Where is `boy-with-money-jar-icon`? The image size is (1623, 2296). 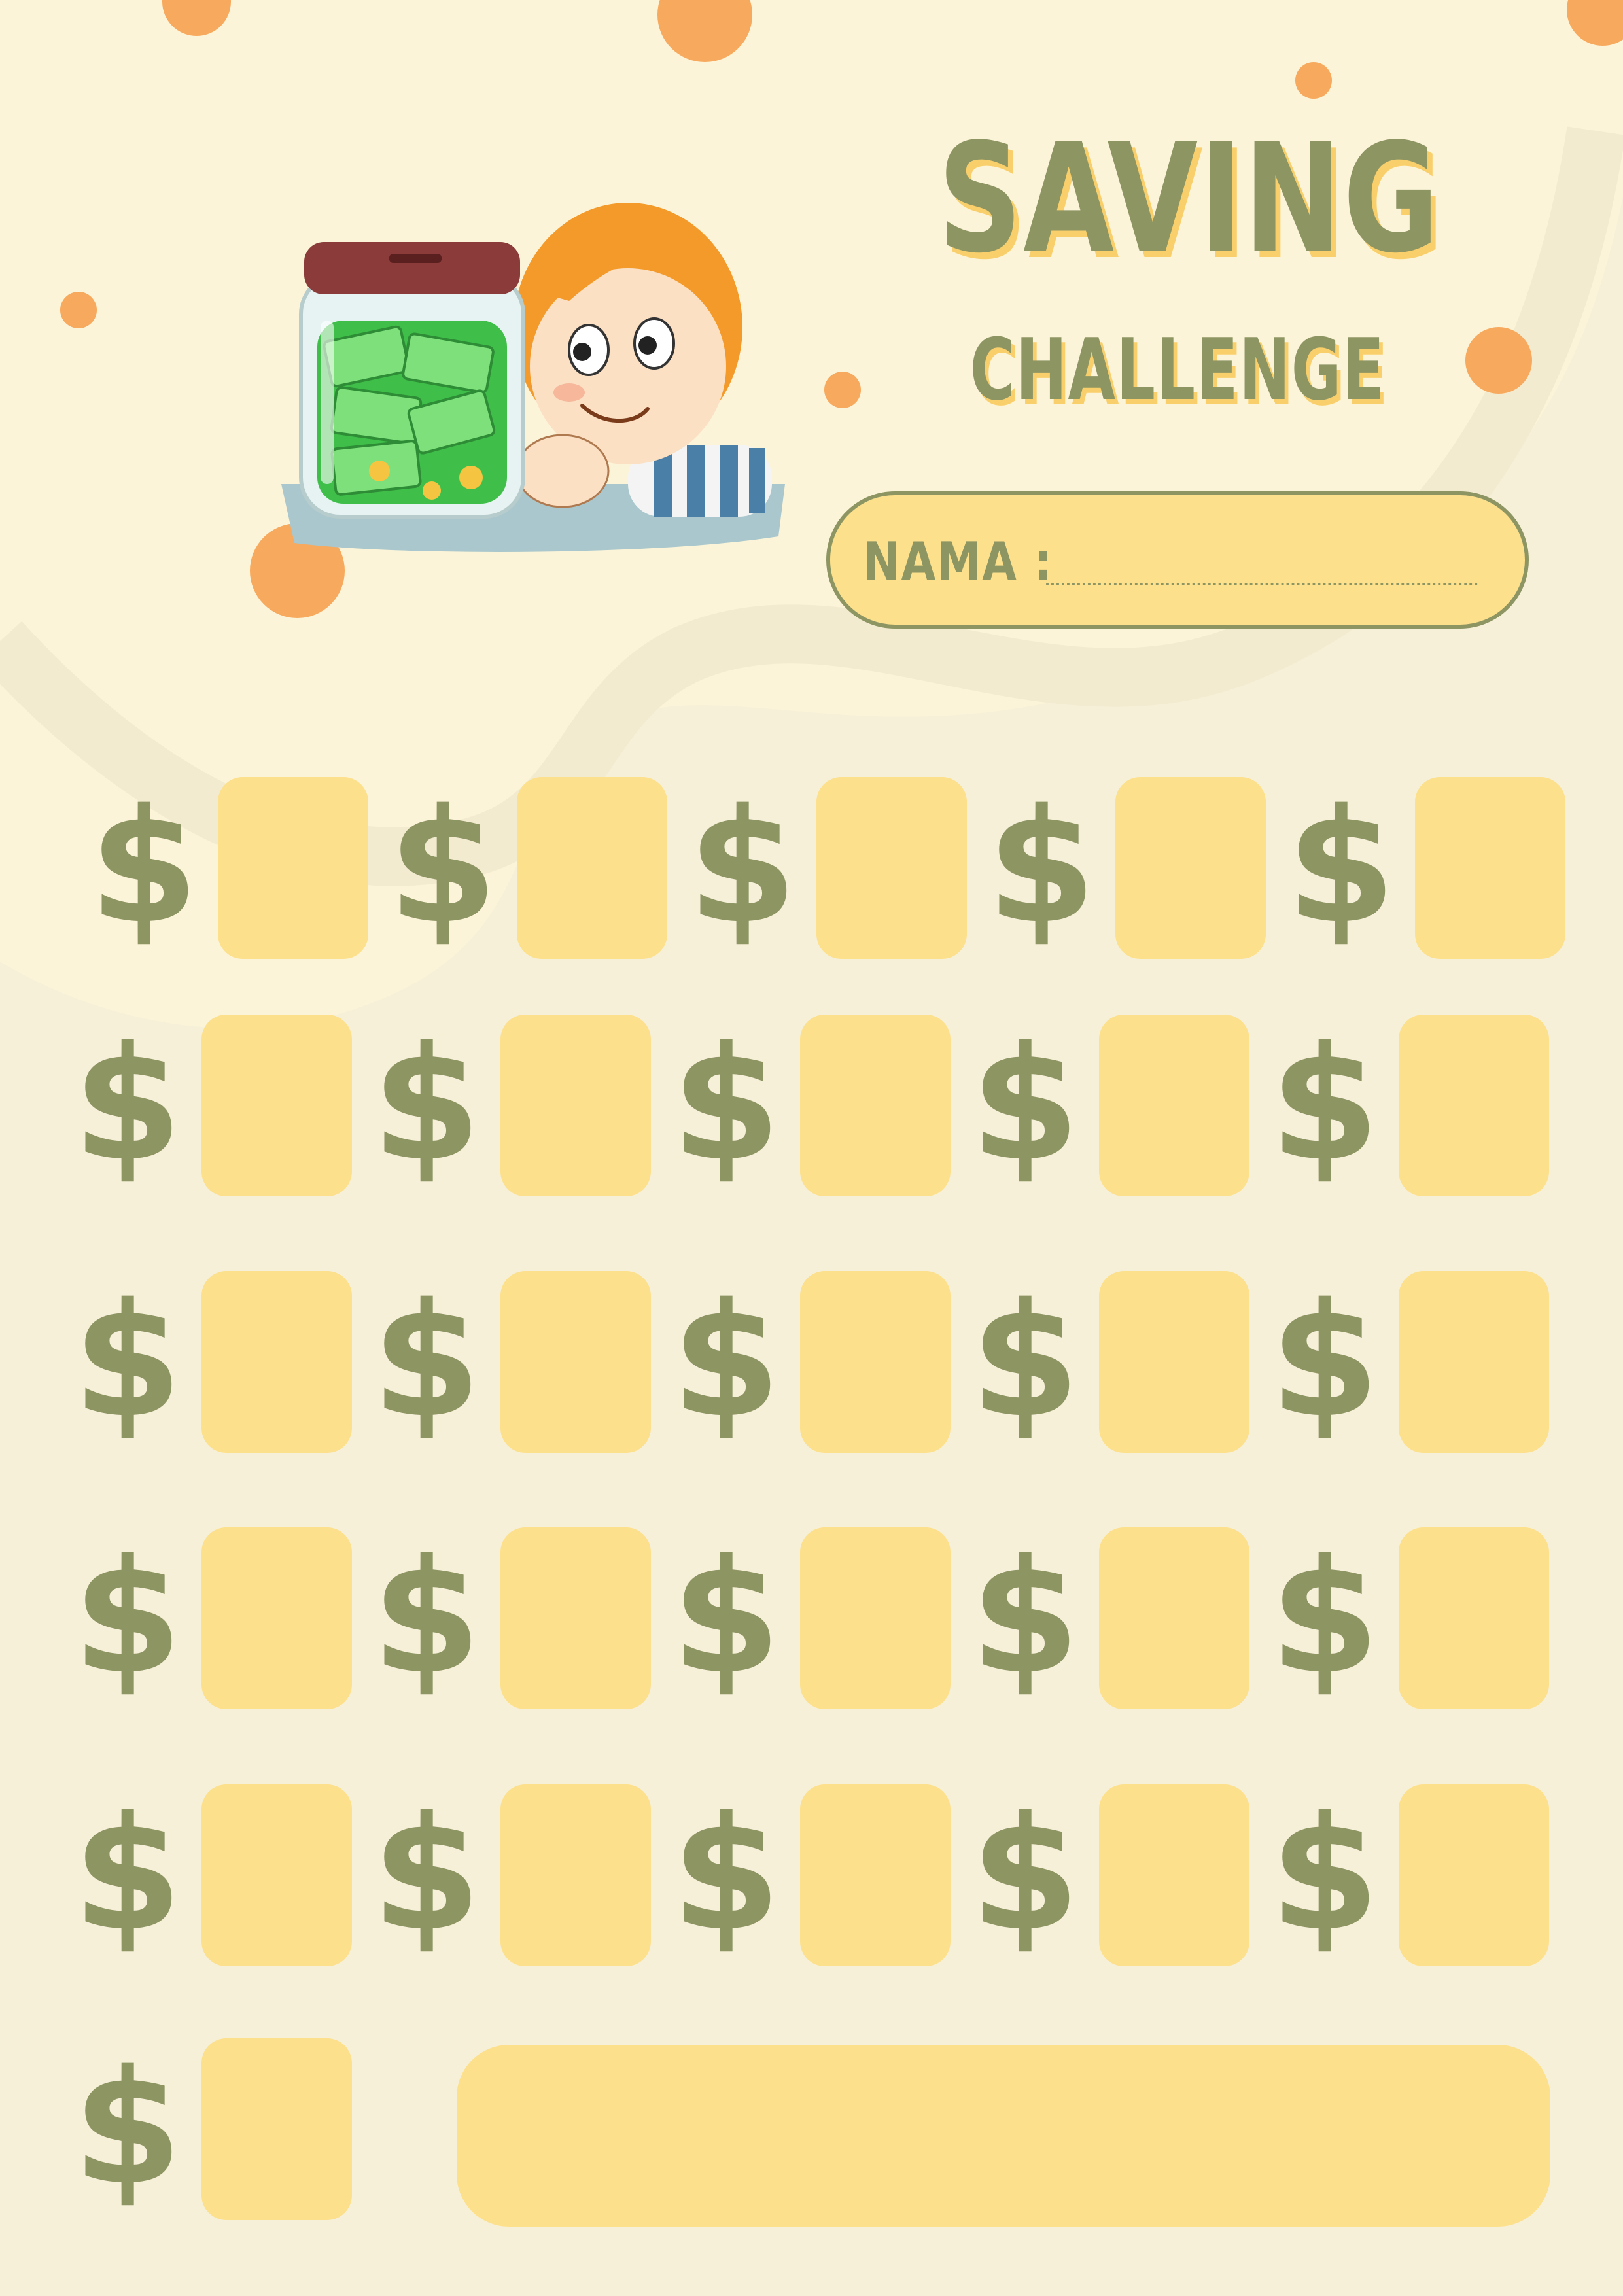
boy-with-money-jar-icon is located at coordinates (533, 377).